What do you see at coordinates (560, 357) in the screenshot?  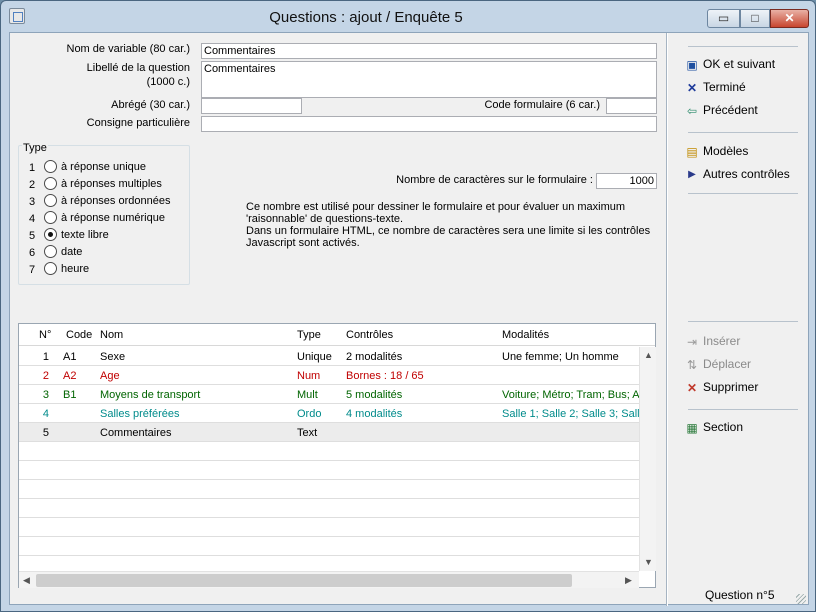 I see `cell-modalites: Une femme; Un homme` at bounding box center [560, 357].